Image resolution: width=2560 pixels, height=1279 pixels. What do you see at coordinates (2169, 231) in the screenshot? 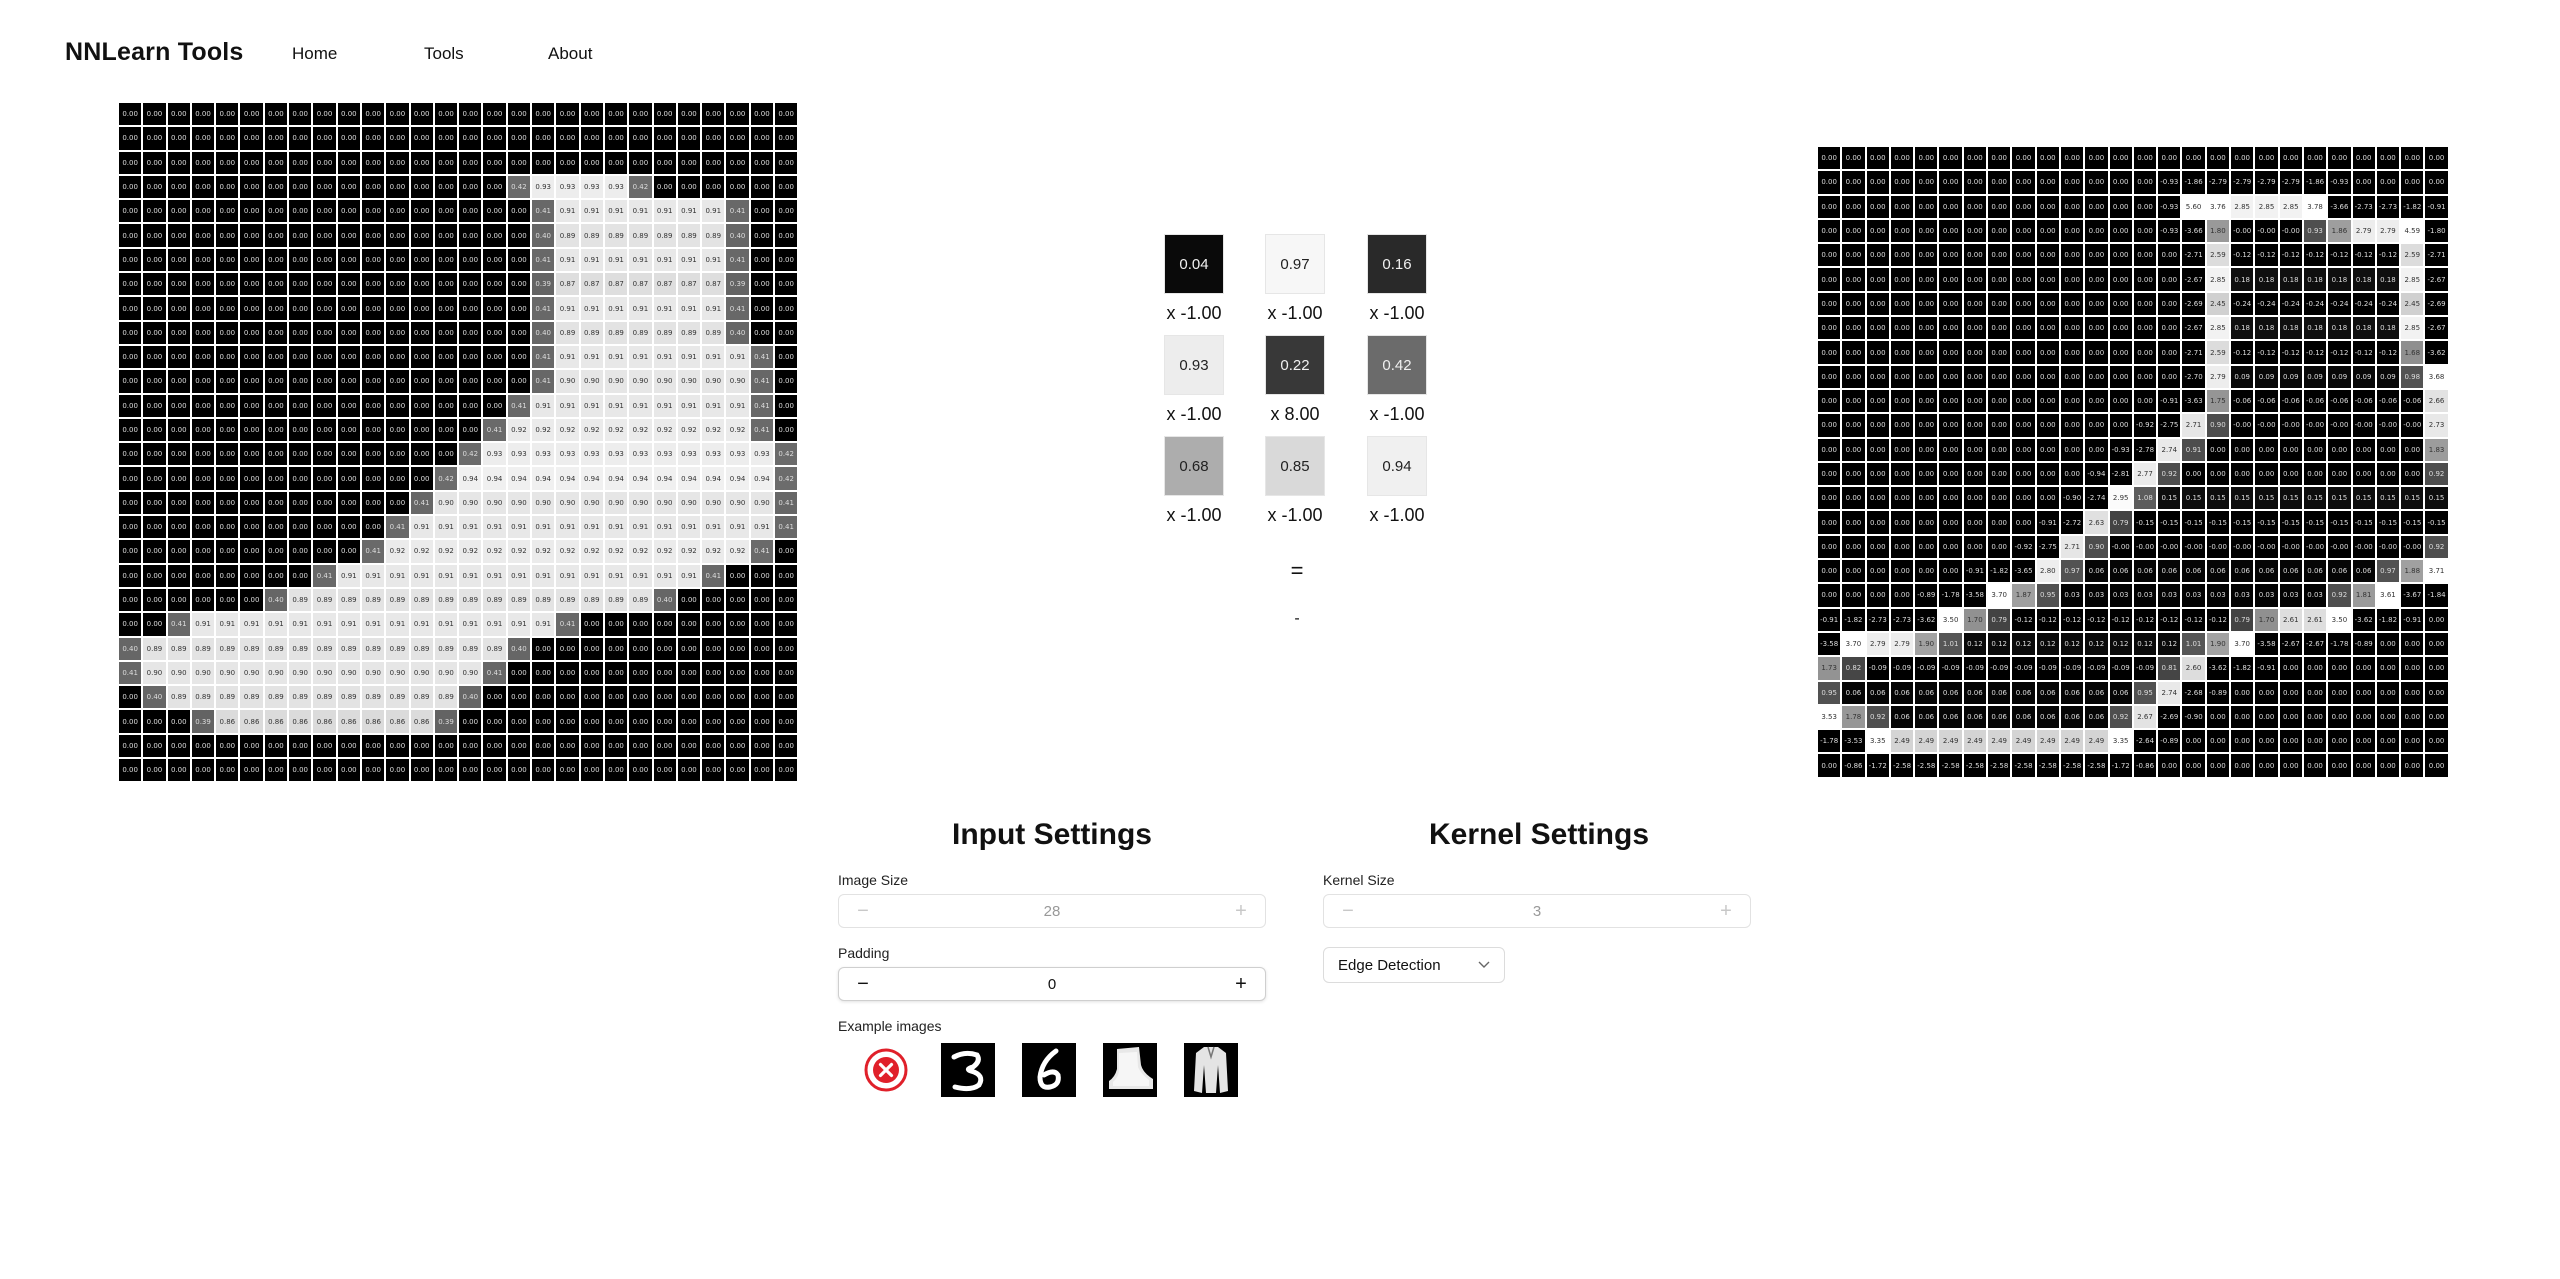
I see `output-feature-cell: -0.93` at bounding box center [2169, 231].